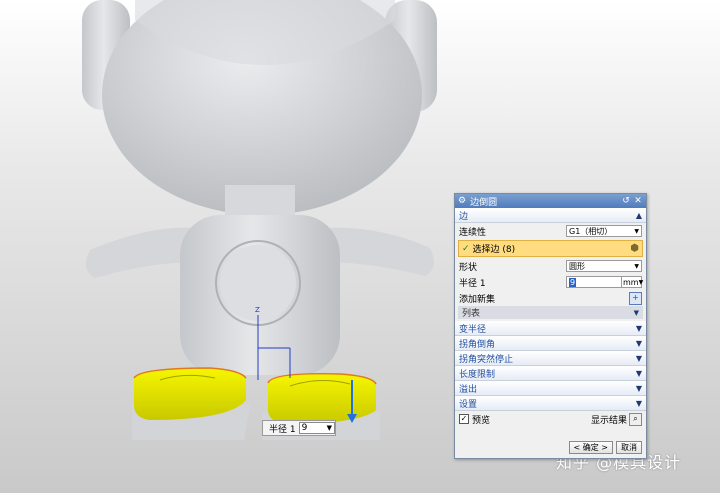 The image size is (720, 493). What do you see at coordinates (477, 299) in the screenshot?
I see `add-set-label: 添加新集` at bounding box center [477, 299].